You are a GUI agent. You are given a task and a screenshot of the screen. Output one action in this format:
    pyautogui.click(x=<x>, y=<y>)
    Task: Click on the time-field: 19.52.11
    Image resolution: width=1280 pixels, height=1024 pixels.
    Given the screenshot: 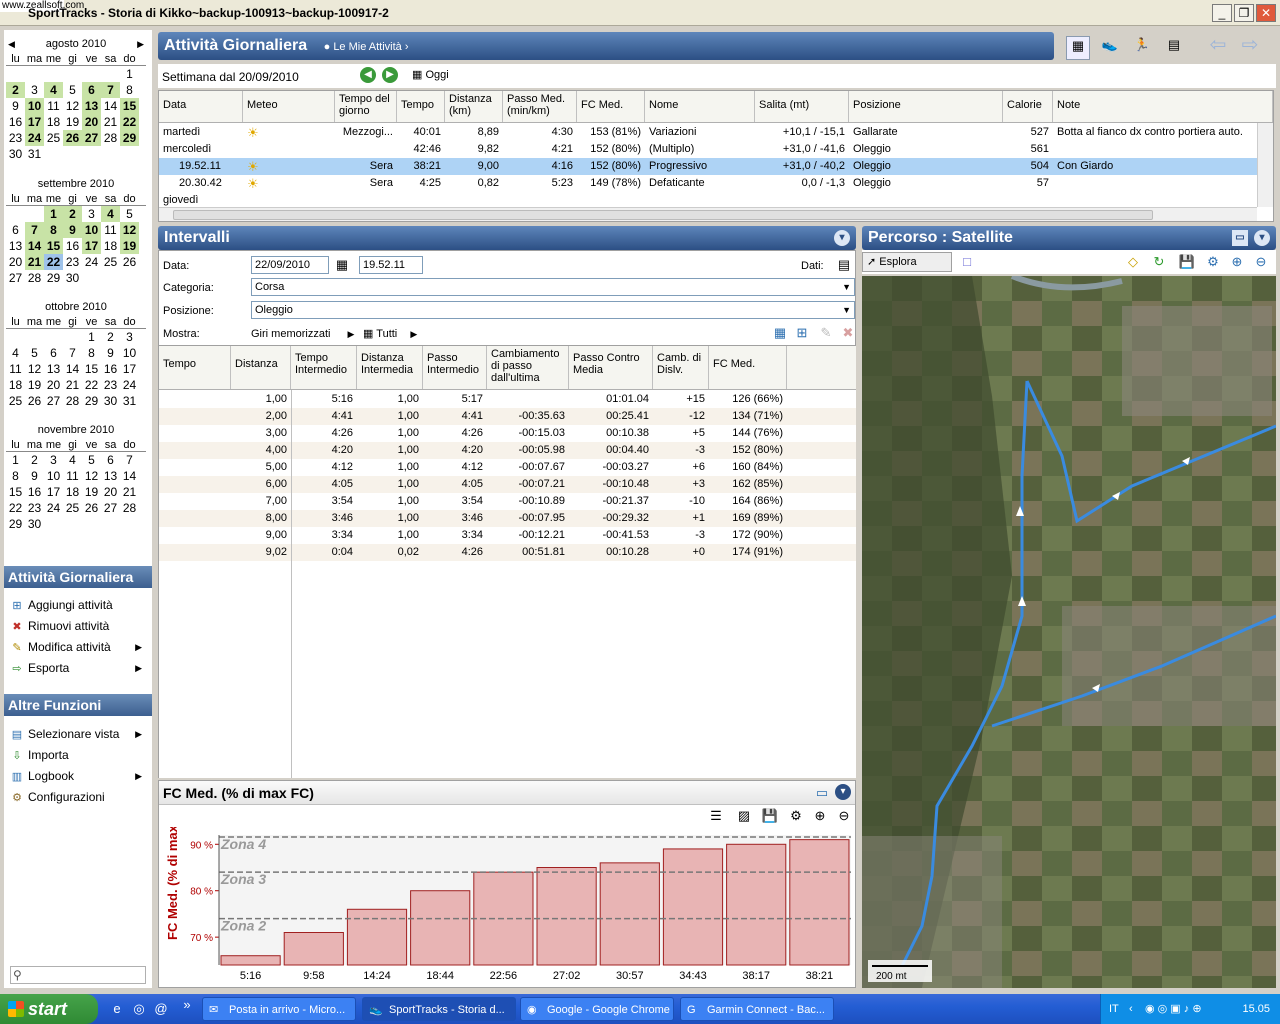 What is the action you would take?
    pyautogui.click(x=391, y=265)
    